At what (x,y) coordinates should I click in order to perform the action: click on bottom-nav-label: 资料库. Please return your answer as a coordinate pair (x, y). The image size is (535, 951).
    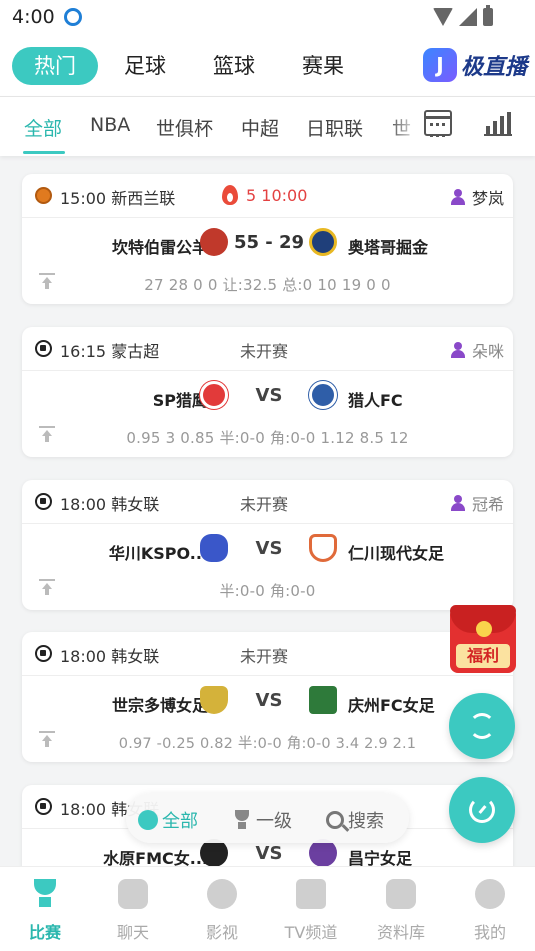
    Looking at the image, I should click on (400, 932).